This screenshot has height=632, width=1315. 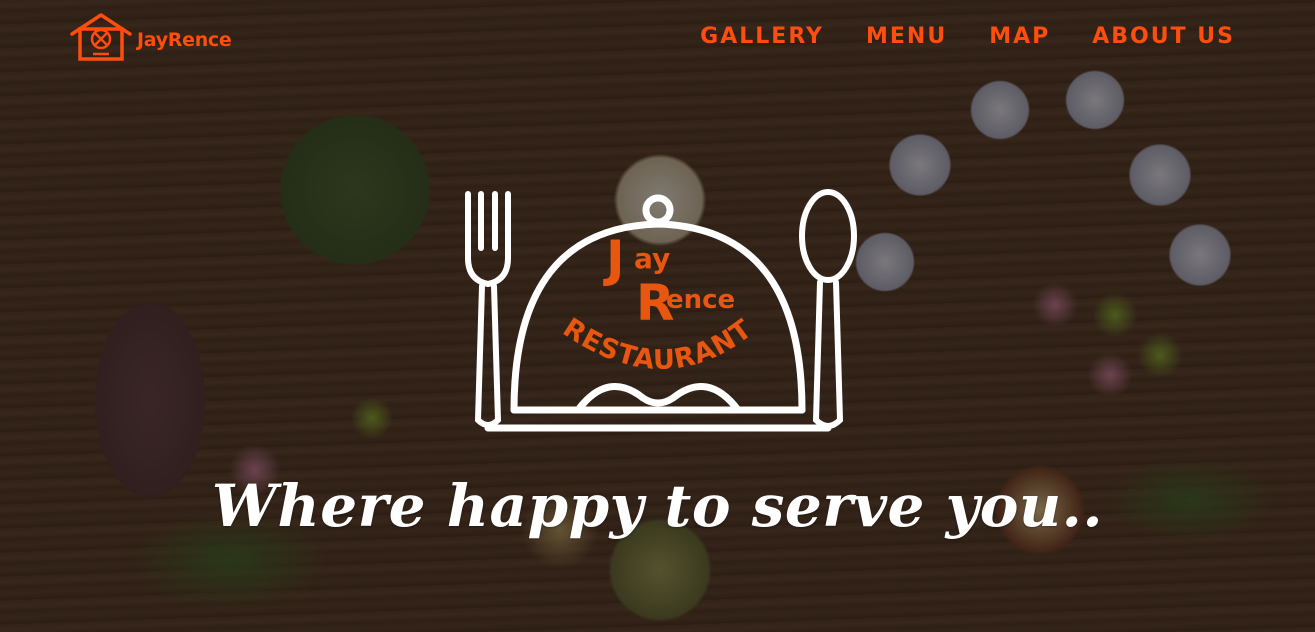 What do you see at coordinates (657, 506) in the screenshot?
I see `hero-tagline: Where happy to serve you..` at bounding box center [657, 506].